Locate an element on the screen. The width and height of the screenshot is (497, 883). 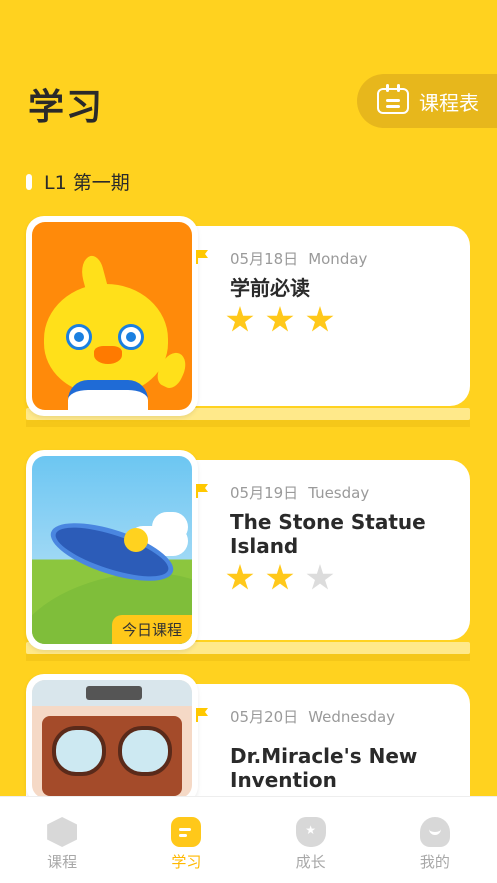
tab-label: 我的 is located at coordinates (434, 862).